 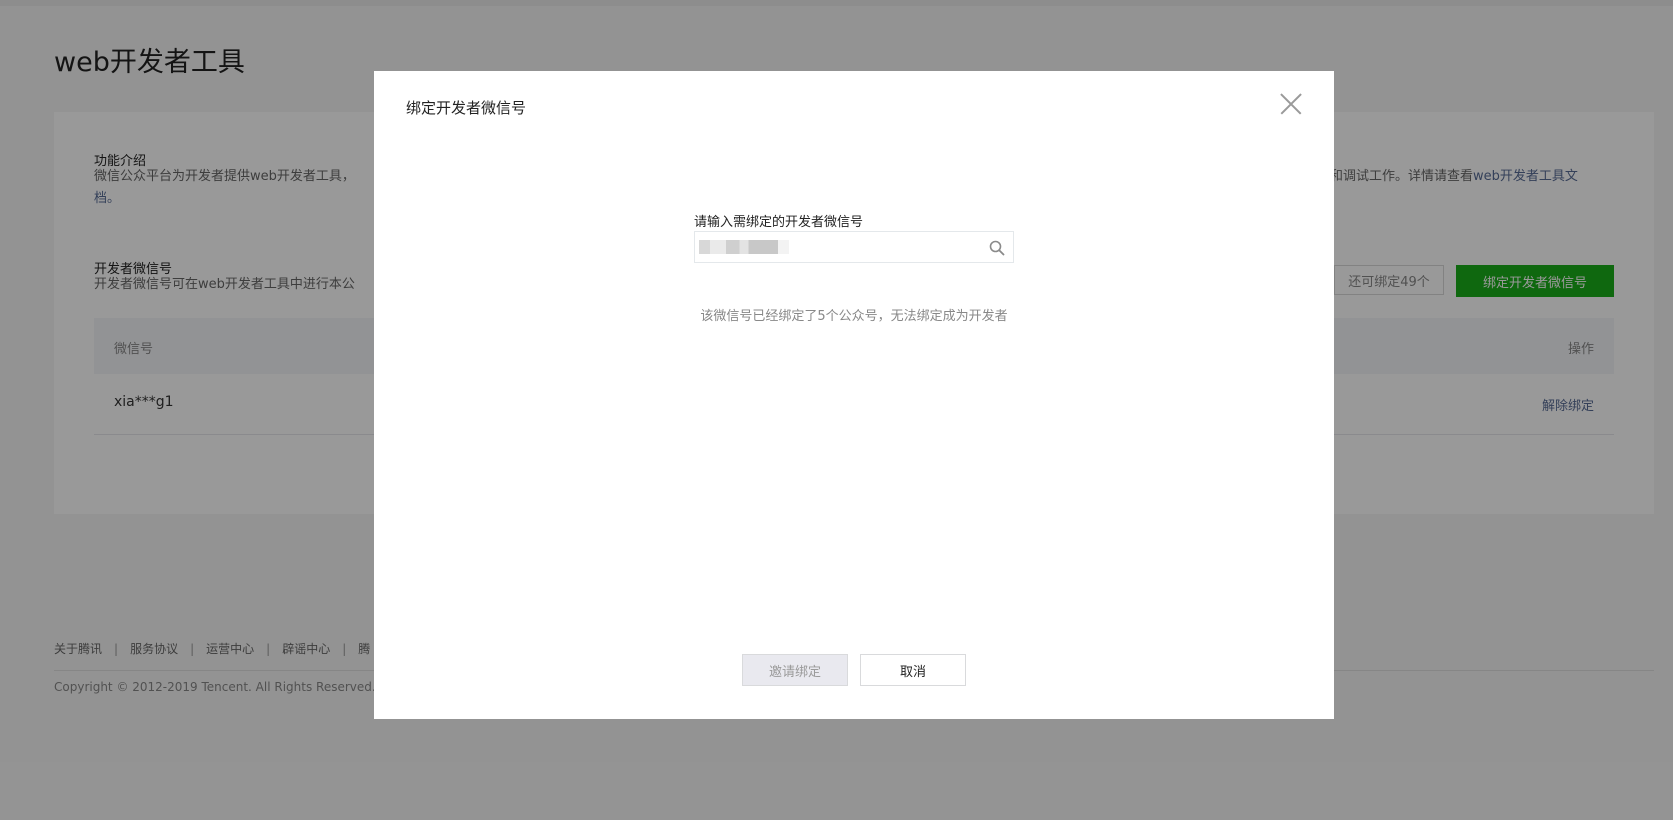 I want to click on cancel-button: 取消, so click(x=913, y=670).